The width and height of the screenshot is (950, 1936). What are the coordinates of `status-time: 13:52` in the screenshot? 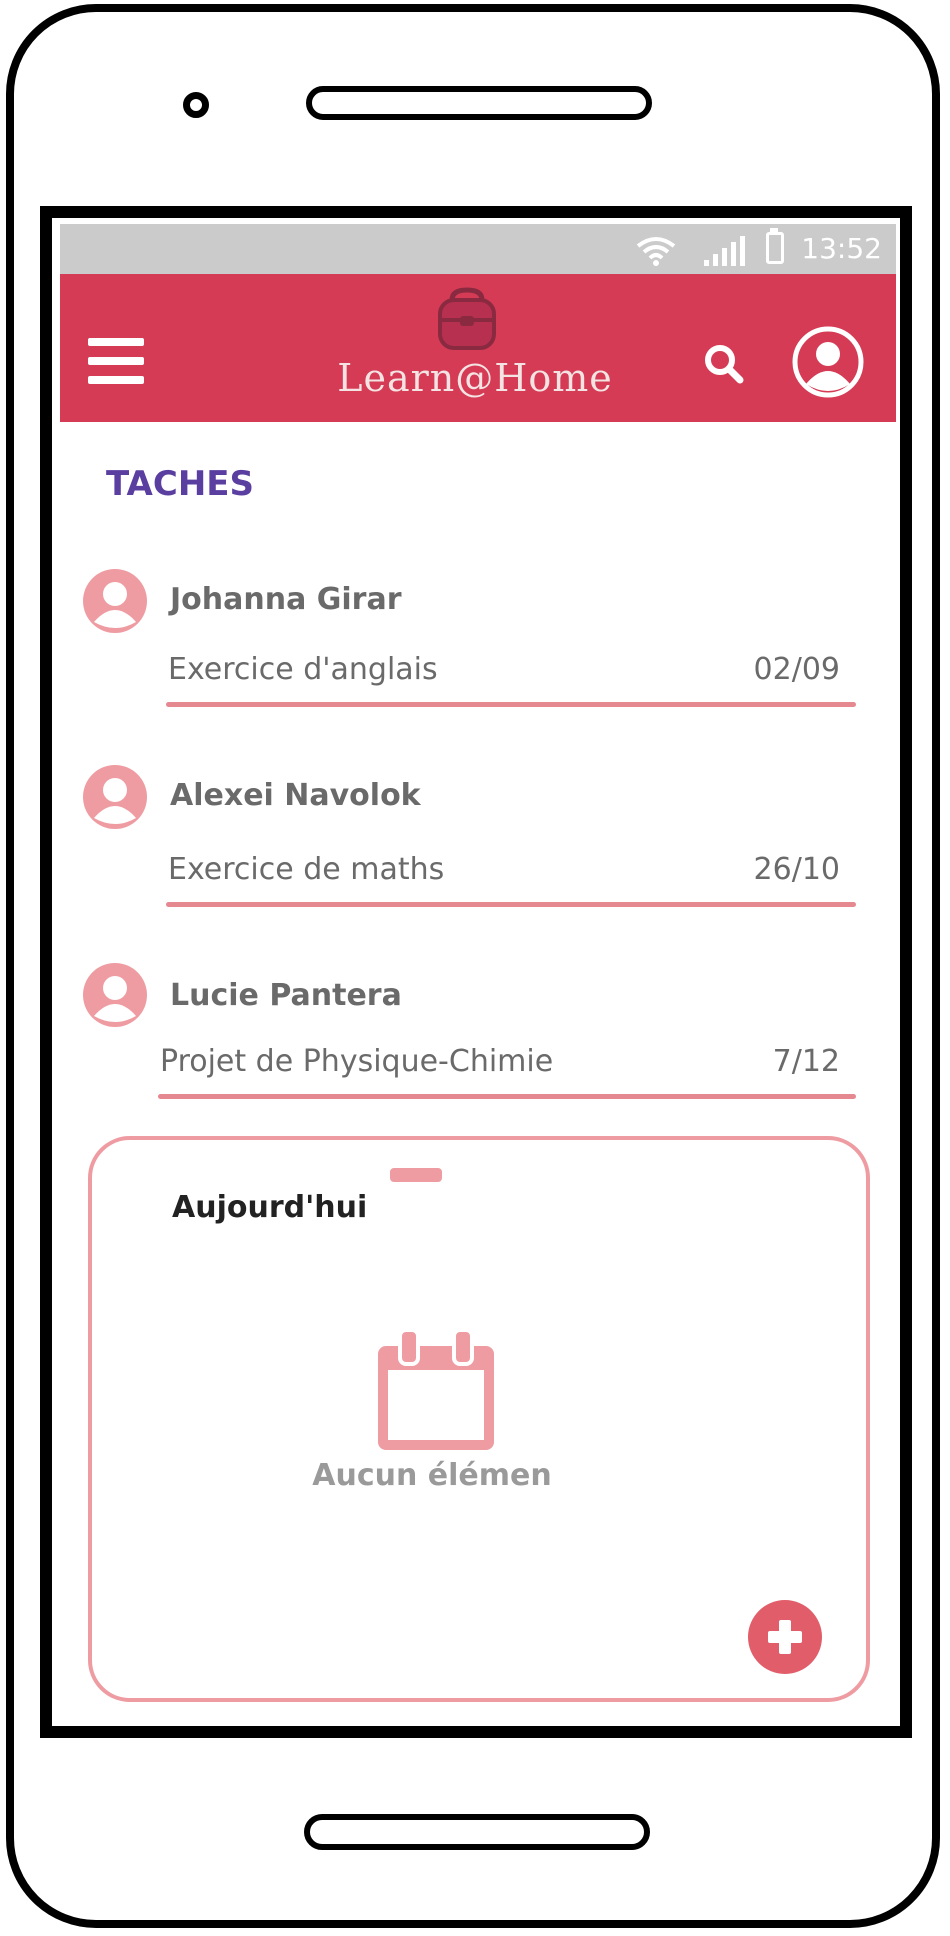 It's located at (841, 248).